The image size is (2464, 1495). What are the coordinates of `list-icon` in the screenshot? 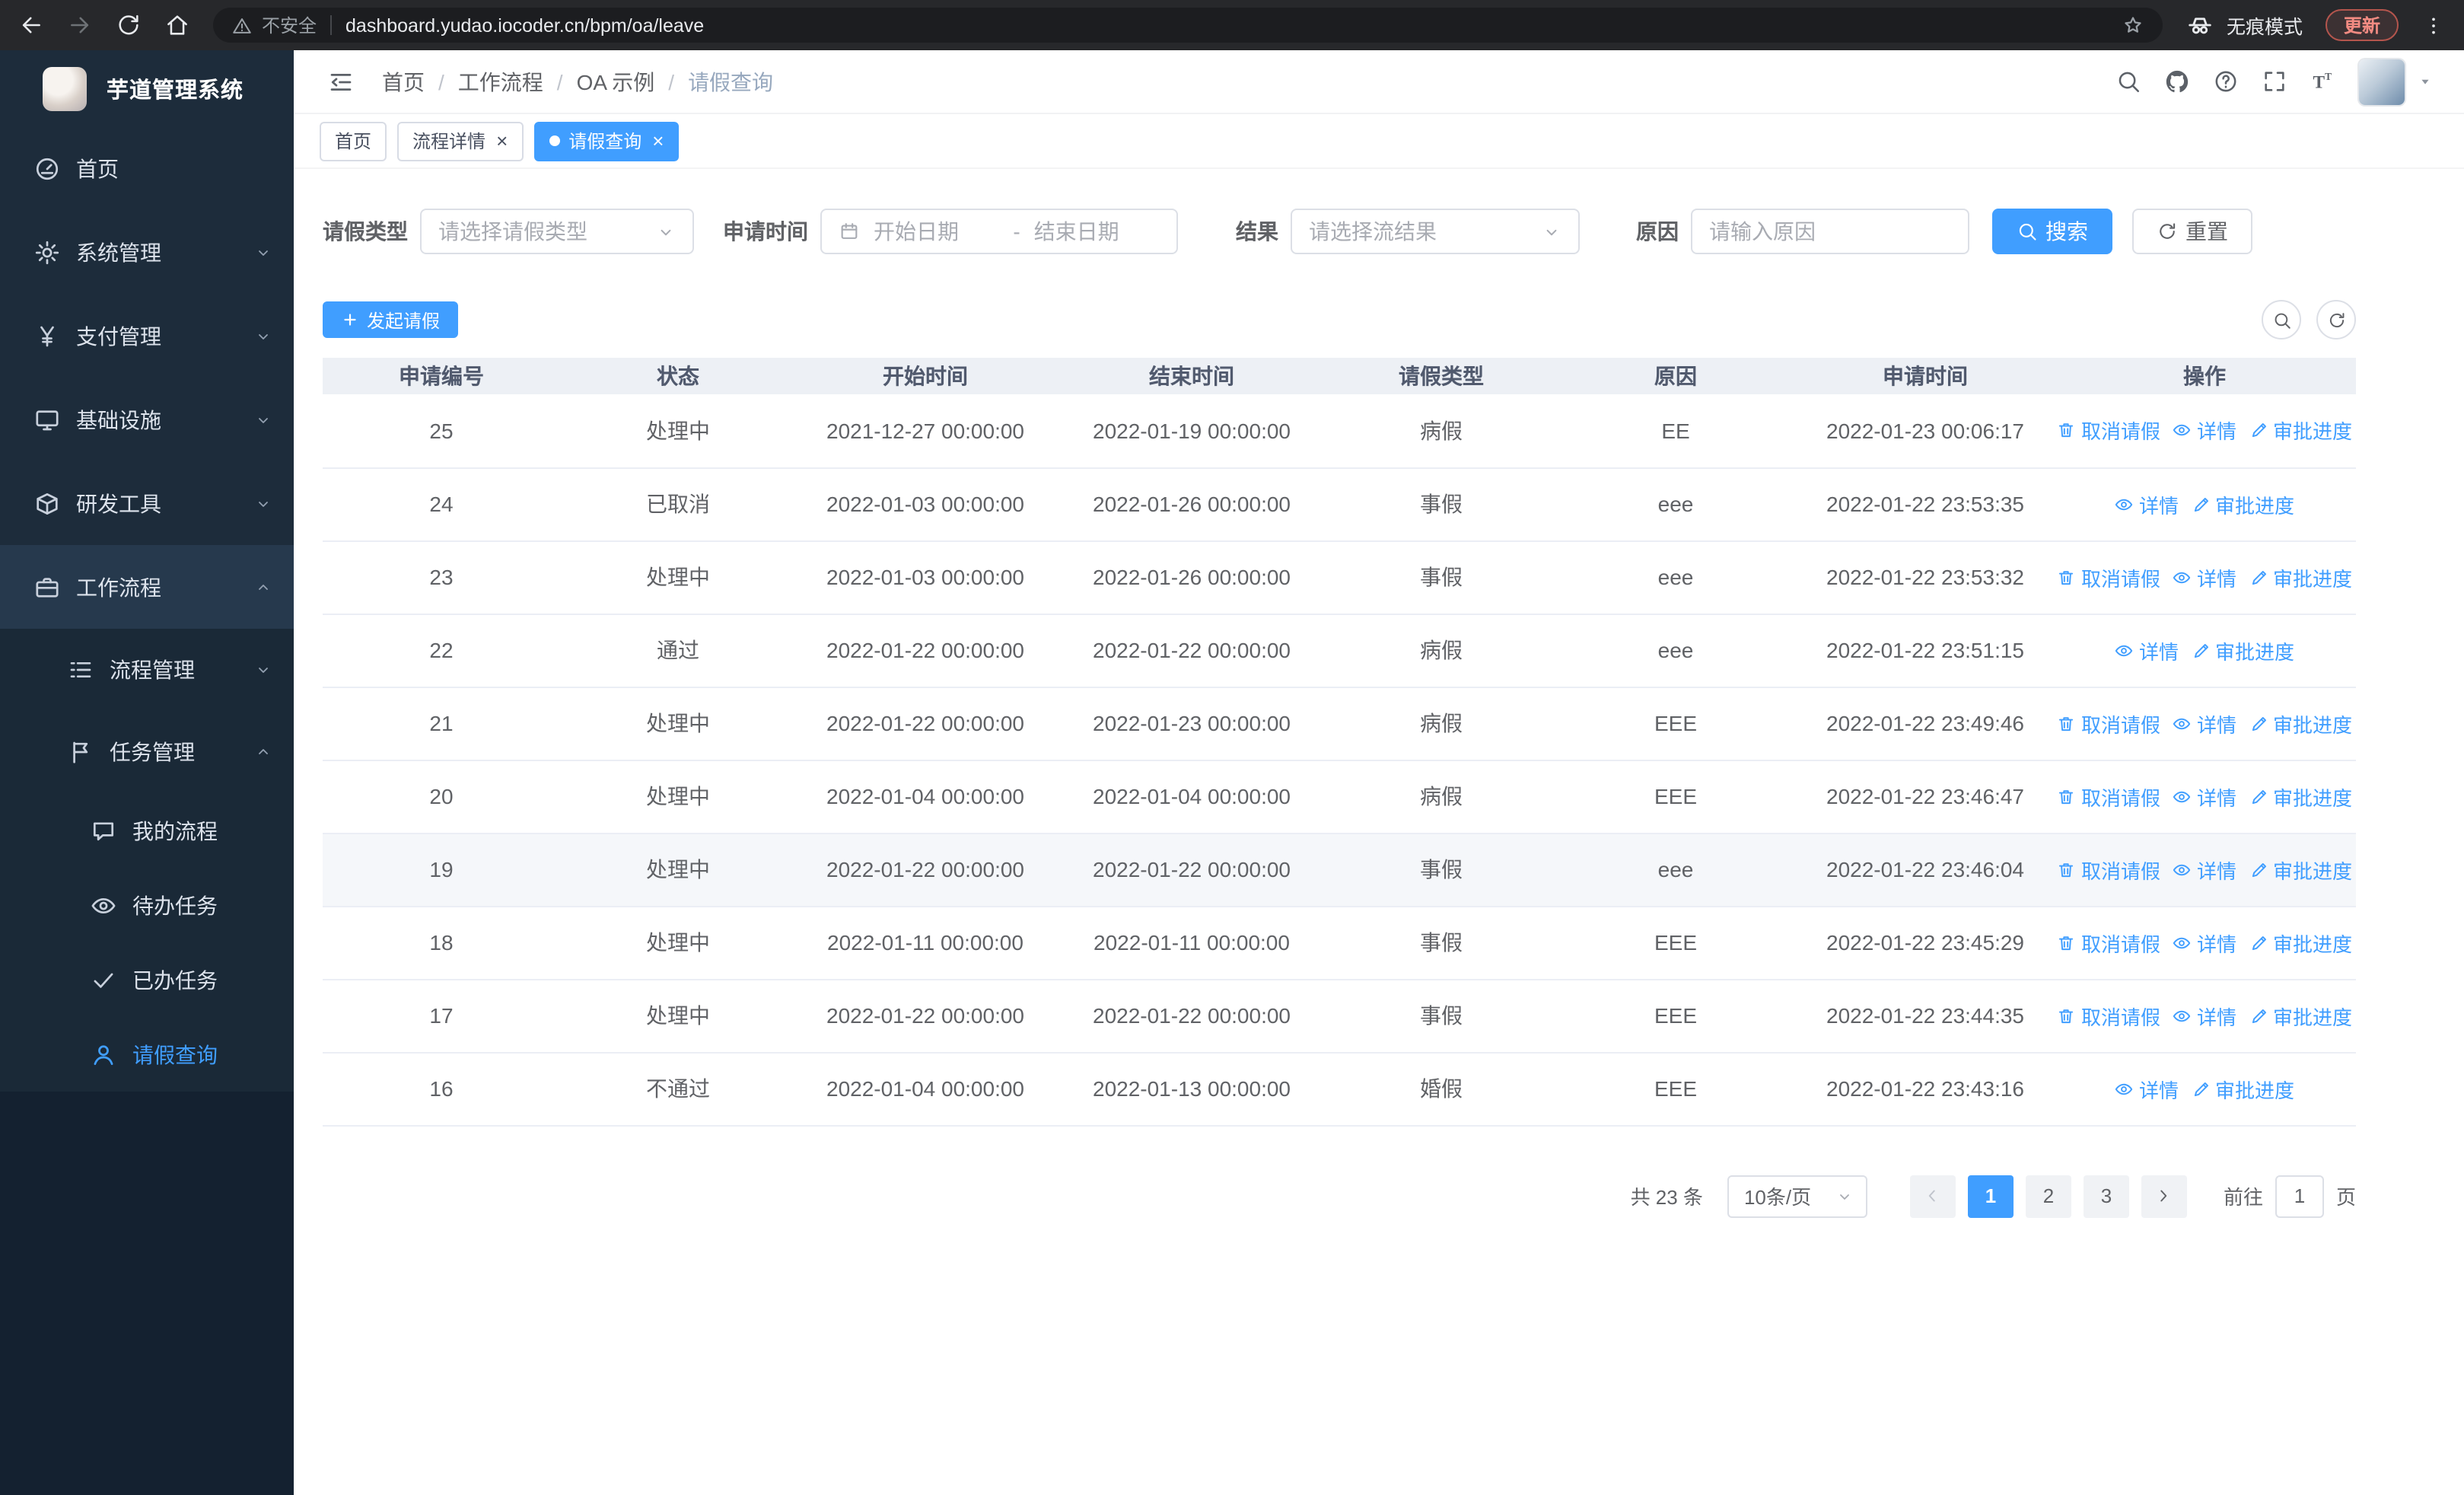 It's located at (80, 670).